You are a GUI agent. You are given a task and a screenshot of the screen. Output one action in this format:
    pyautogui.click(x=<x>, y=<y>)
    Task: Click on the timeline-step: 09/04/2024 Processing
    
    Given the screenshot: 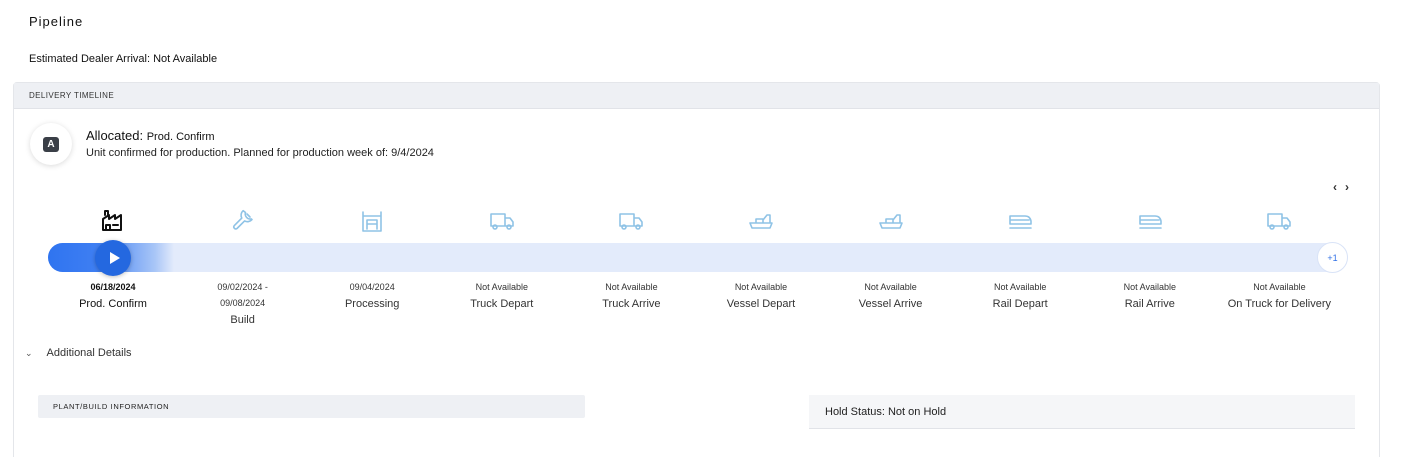 What is the action you would take?
    pyautogui.click(x=372, y=295)
    